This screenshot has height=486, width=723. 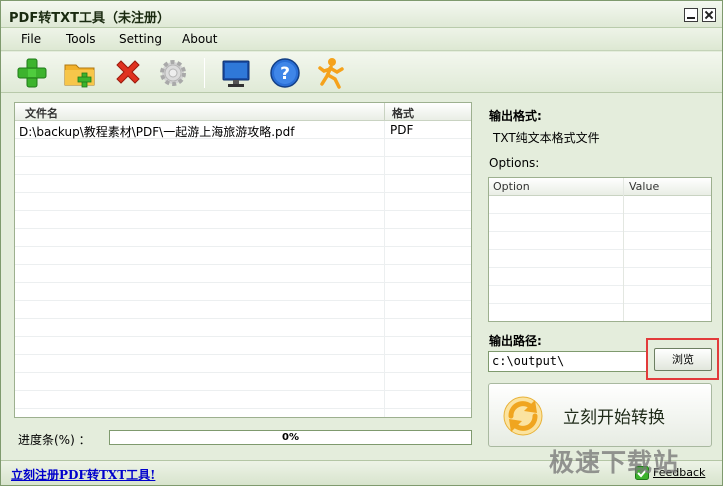 I want to click on add-file-button, so click(x=32, y=73).